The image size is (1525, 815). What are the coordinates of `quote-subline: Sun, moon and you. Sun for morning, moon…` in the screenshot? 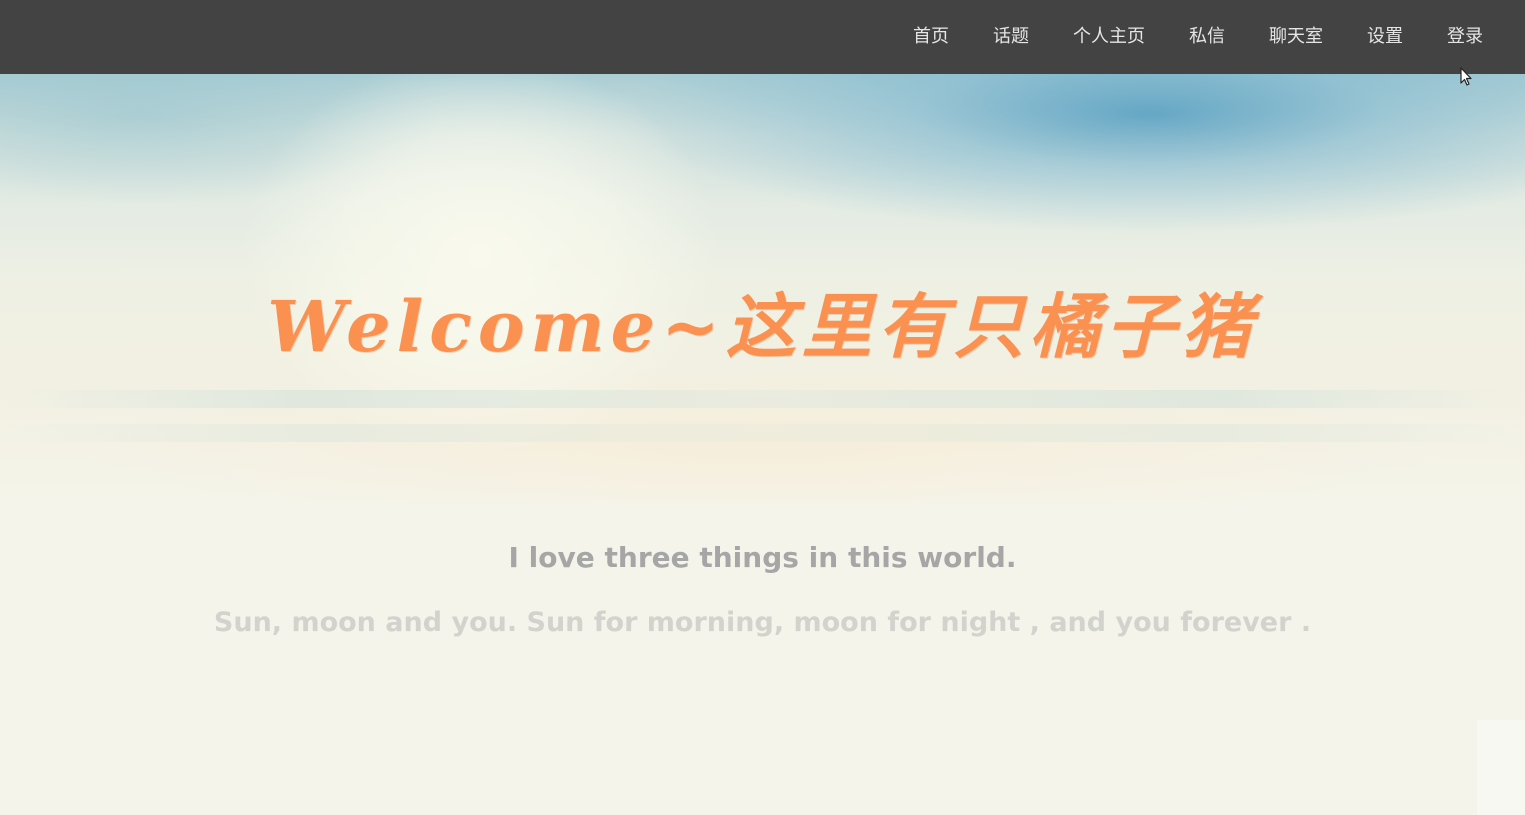 It's located at (762, 622).